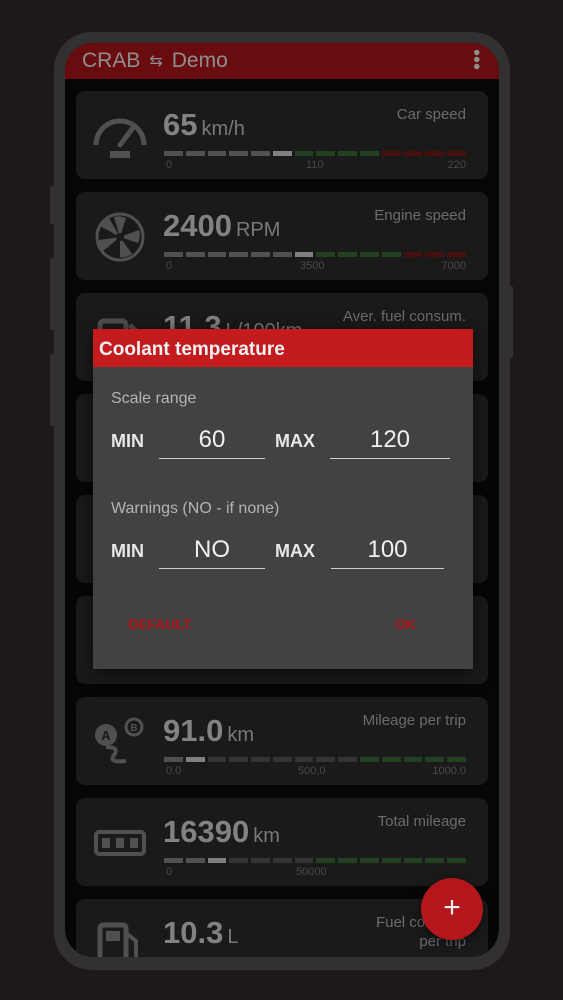 This screenshot has width=563, height=1000. Describe the element at coordinates (405, 624) in the screenshot. I see `ok-button: OK` at that location.